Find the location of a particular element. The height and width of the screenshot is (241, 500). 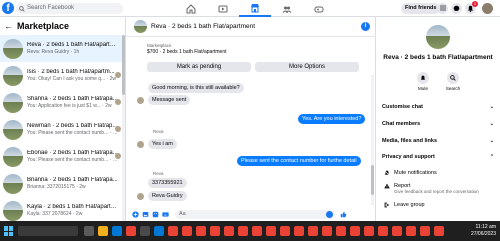

emoji-icon is located at coordinates (329, 214).